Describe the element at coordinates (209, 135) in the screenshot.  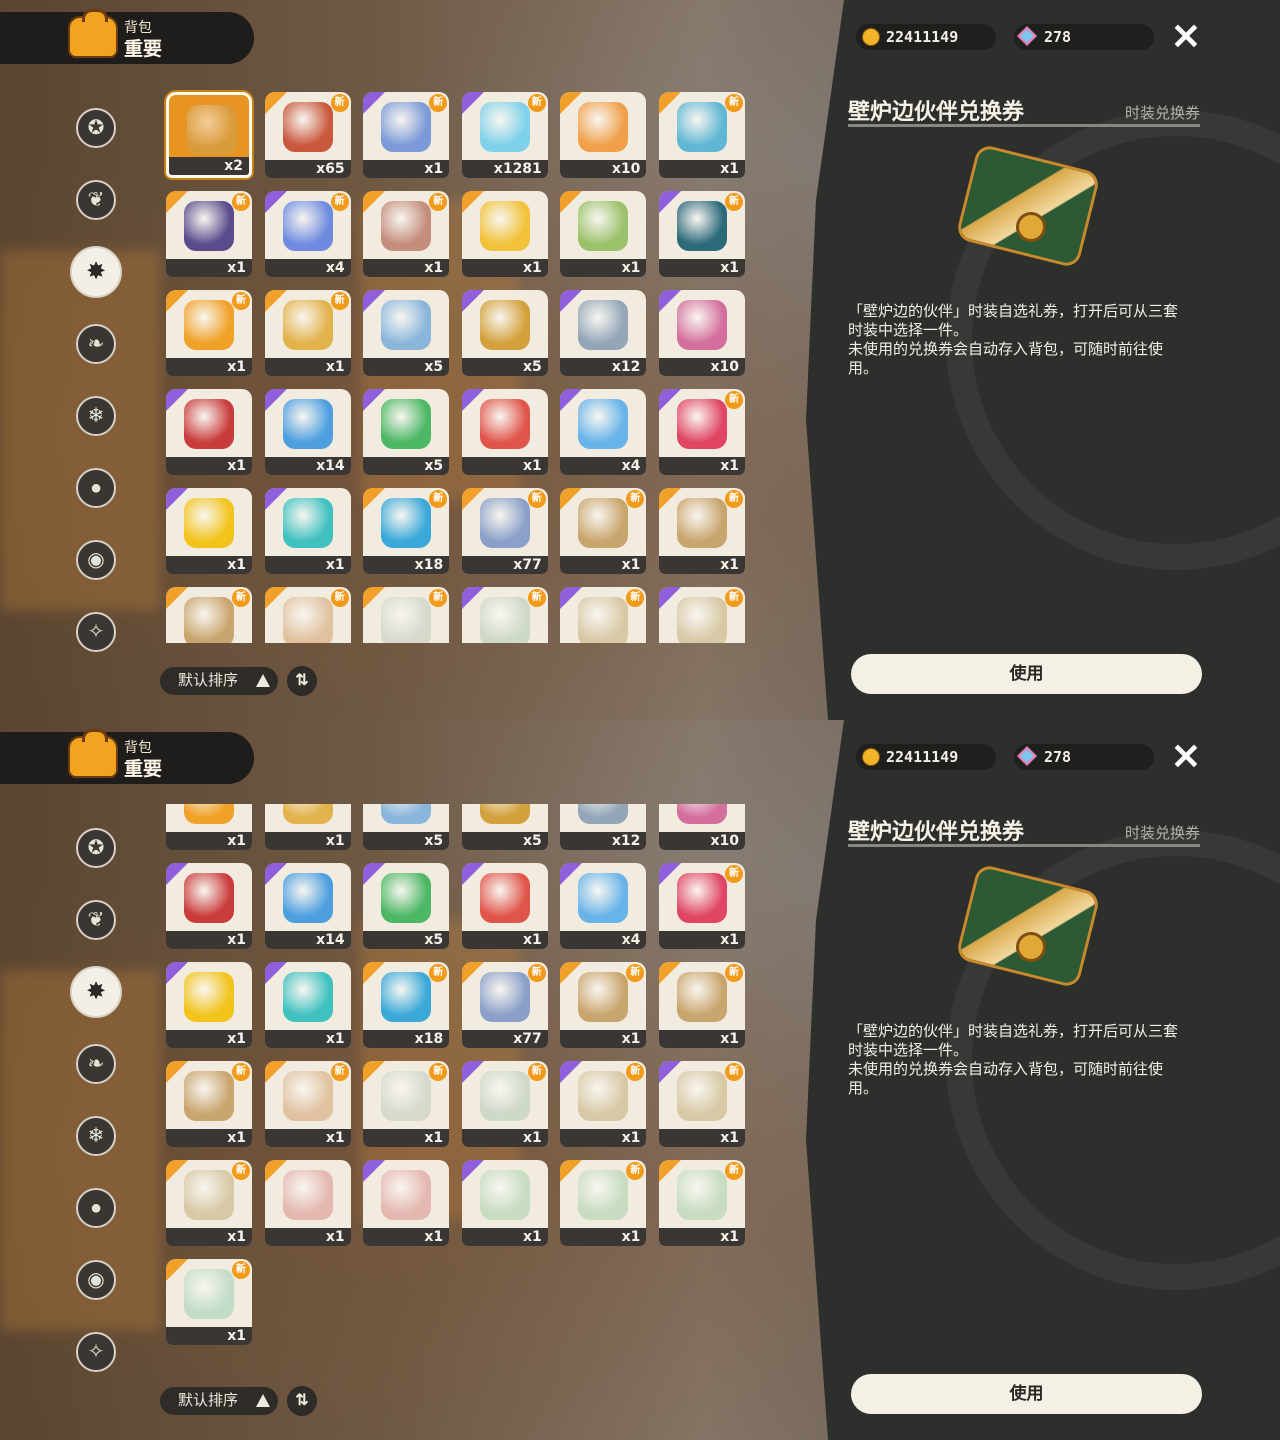
I see `item-slot: x2` at that location.